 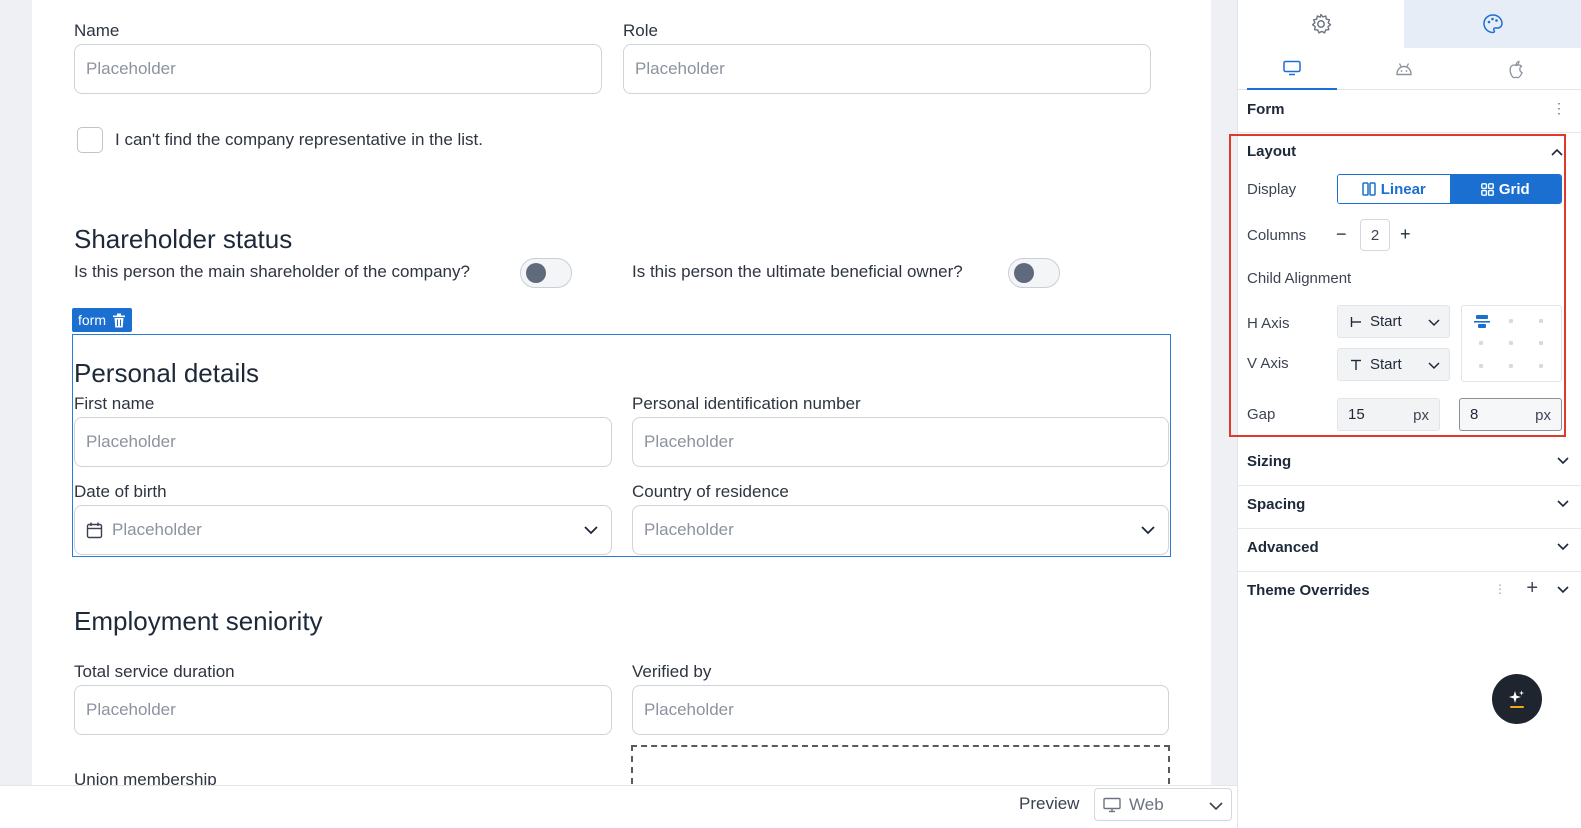 I want to click on shareholder-heading: Shareholder status, so click(x=183, y=239).